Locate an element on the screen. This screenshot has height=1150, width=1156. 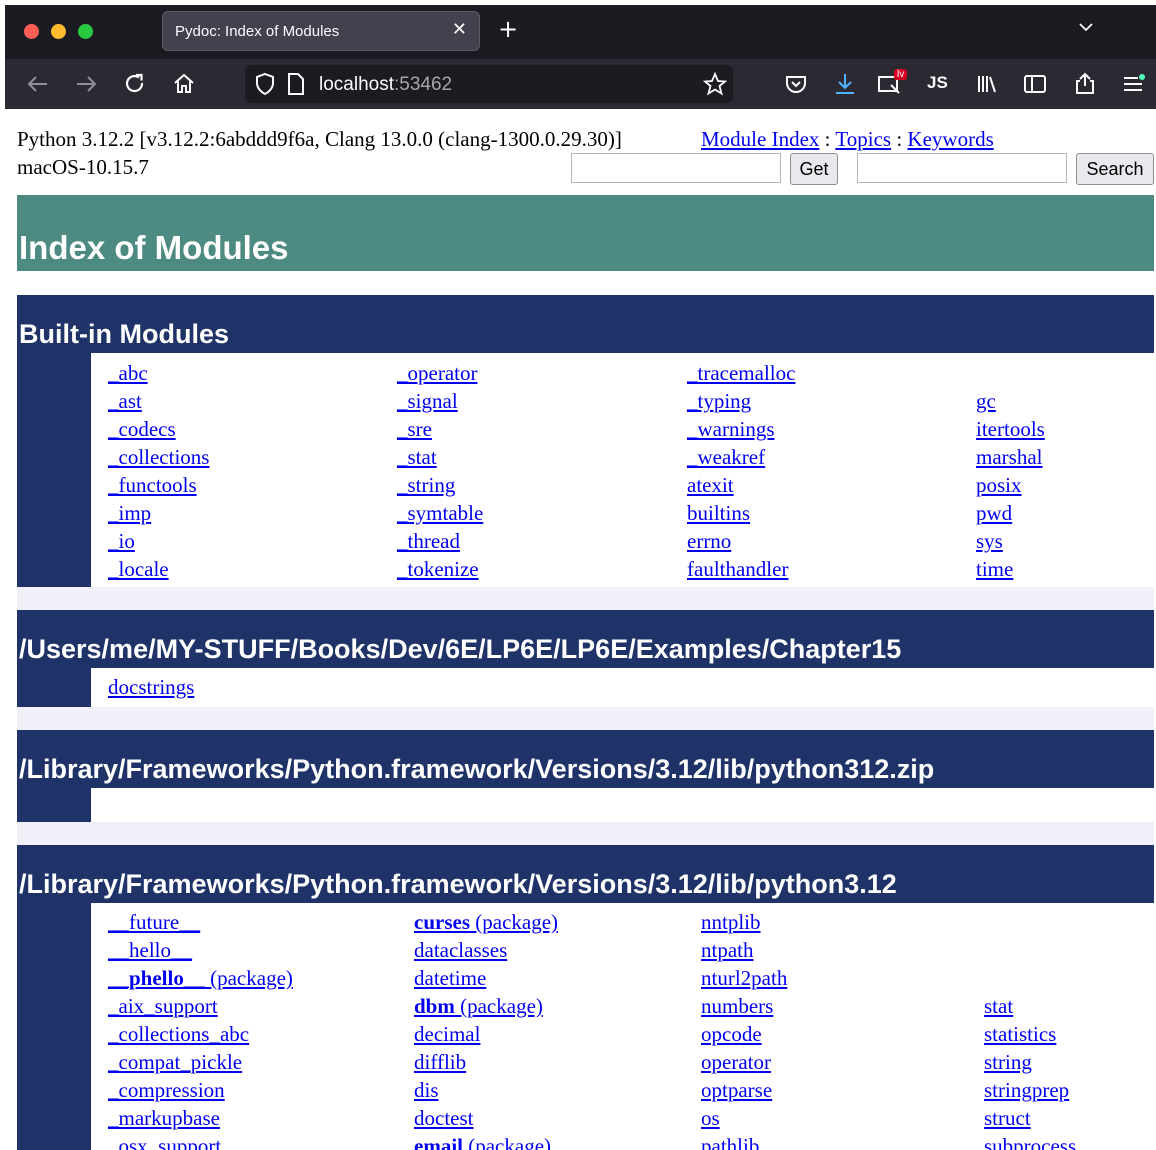
module-link: marshal is located at coordinates (1009, 457).